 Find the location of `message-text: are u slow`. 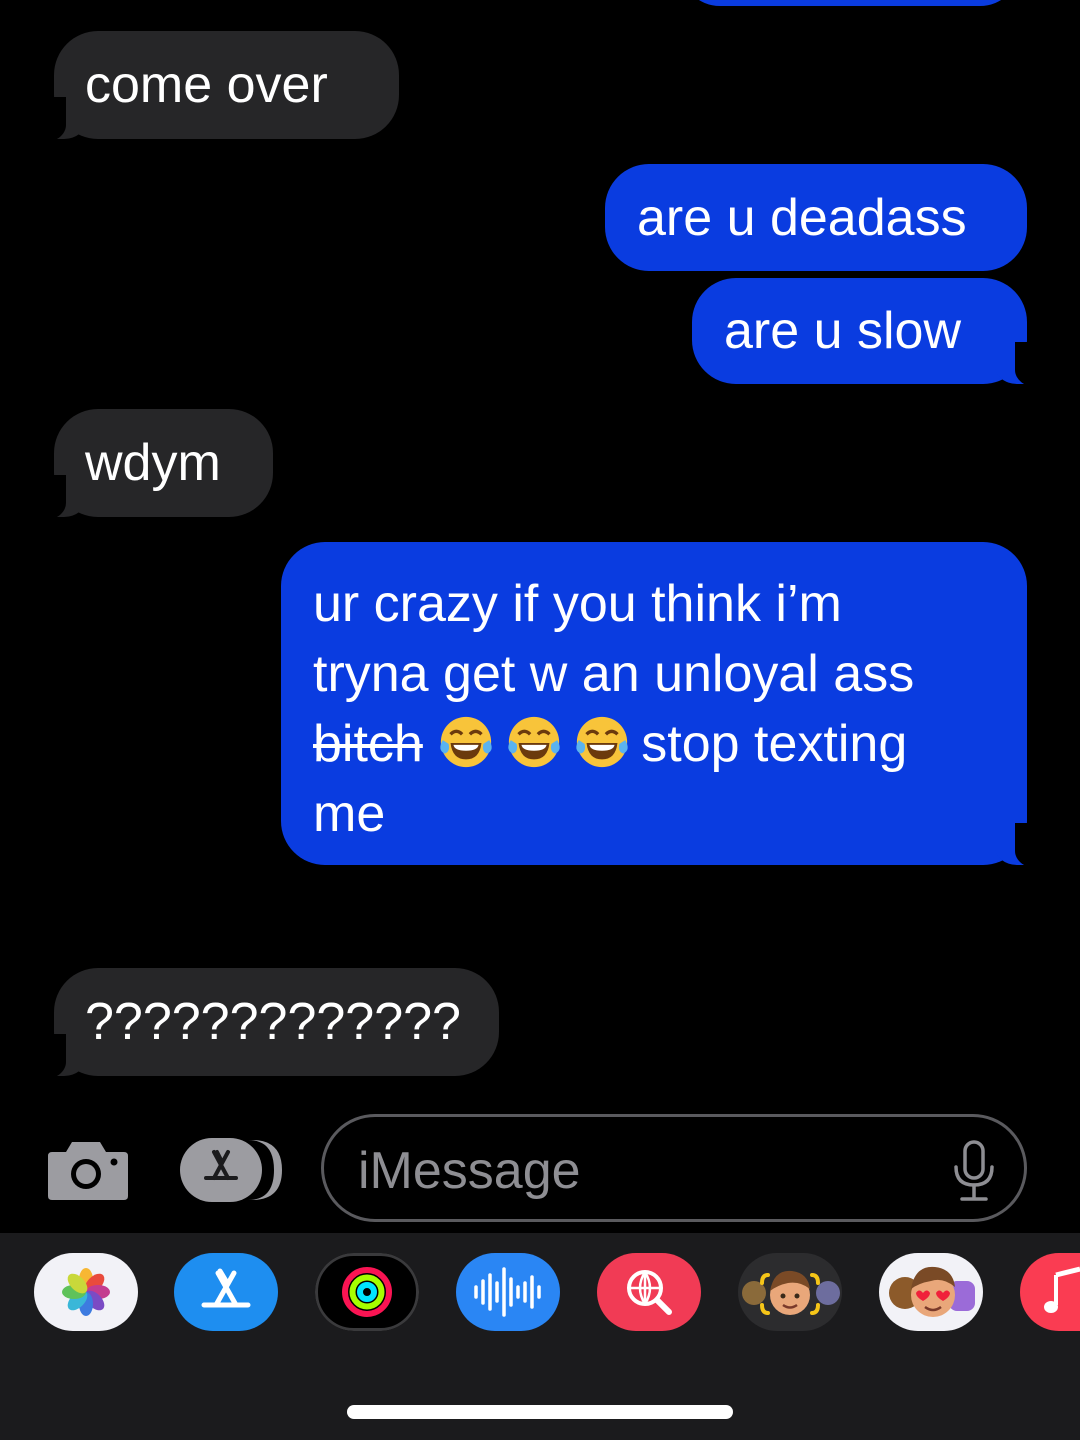

message-text: are u slow is located at coordinates (842, 331).